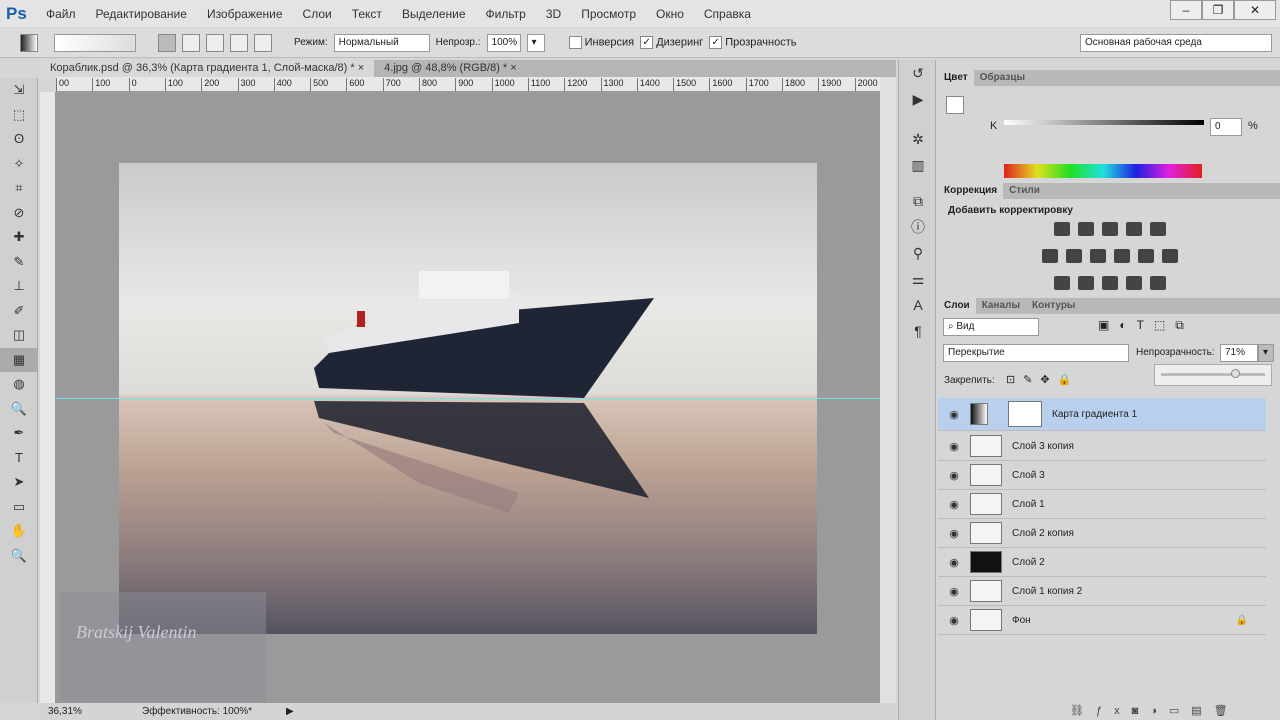 The image size is (1280, 720). What do you see at coordinates (918, 305) in the screenshot?
I see `character-panel-icon: A` at bounding box center [918, 305].